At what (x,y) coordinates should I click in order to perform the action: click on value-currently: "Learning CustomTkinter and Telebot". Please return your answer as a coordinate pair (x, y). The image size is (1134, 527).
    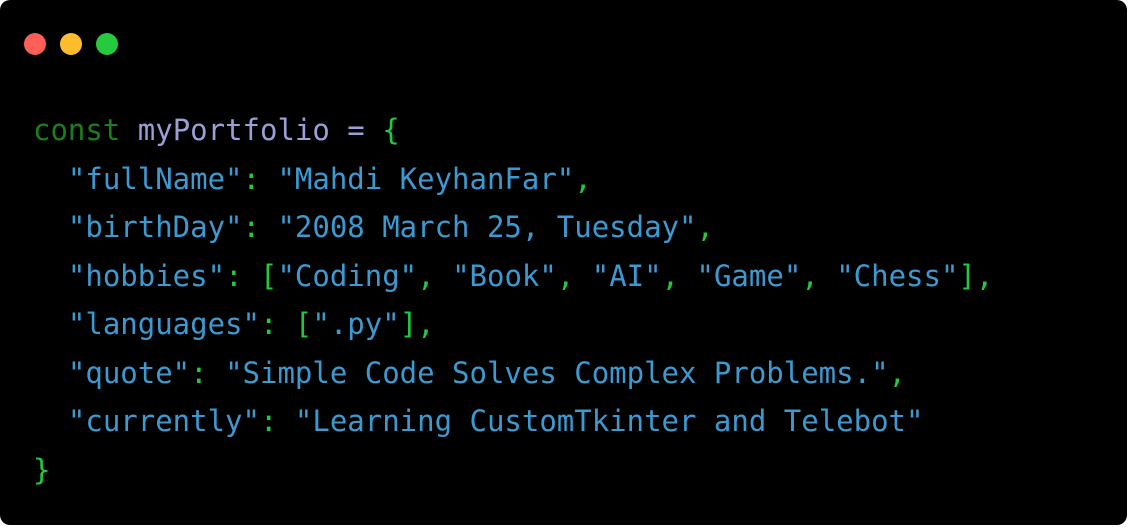
    Looking at the image, I should click on (609, 421).